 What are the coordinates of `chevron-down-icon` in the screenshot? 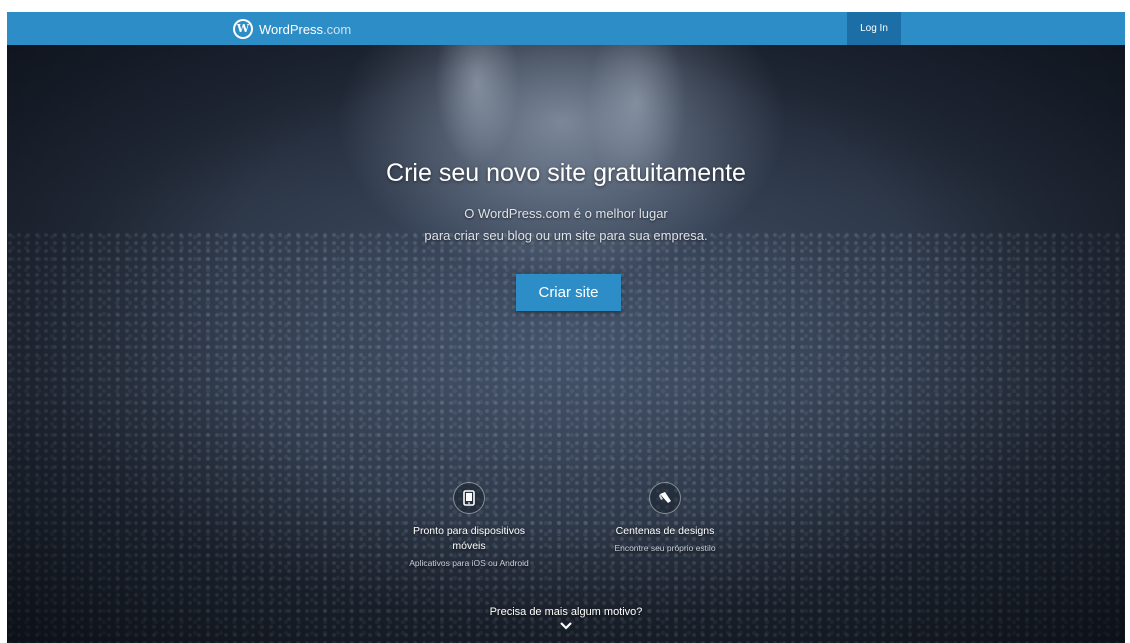 It's located at (566, 626).